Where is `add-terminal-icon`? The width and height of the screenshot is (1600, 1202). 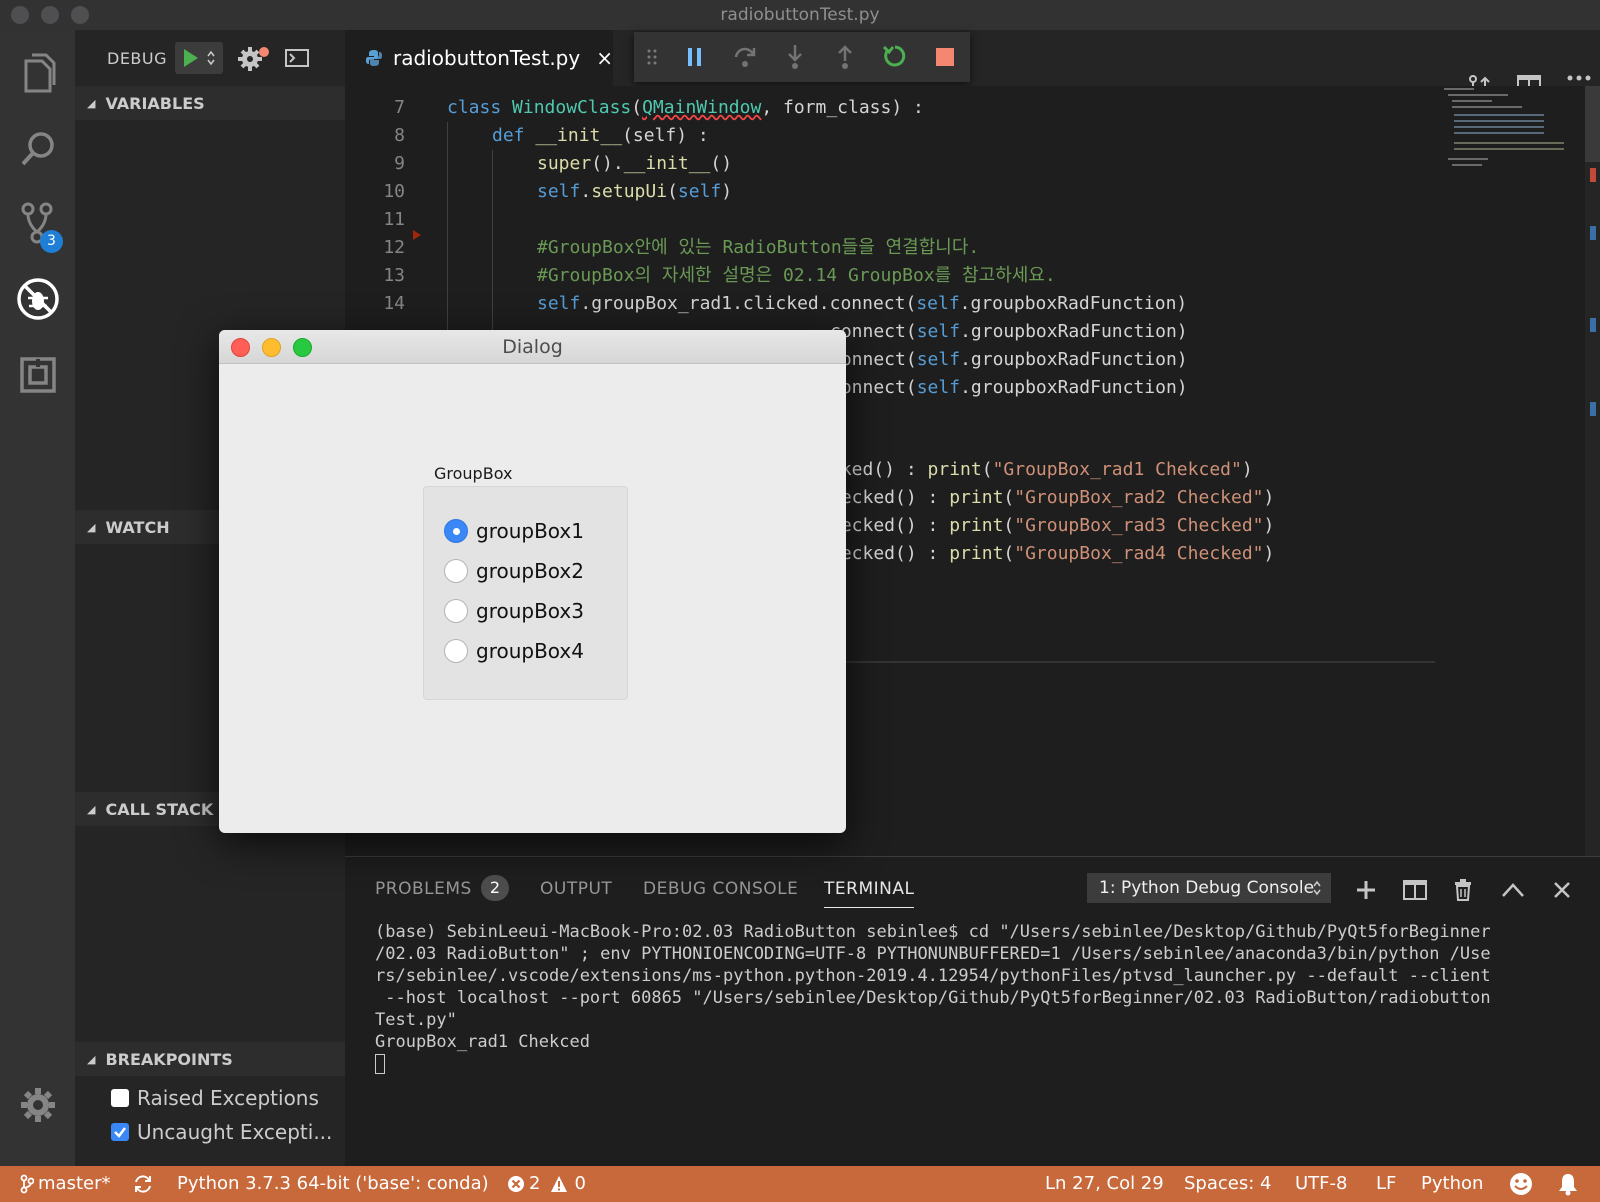
add-terminal-icon is located at coordinates (1366, 890).